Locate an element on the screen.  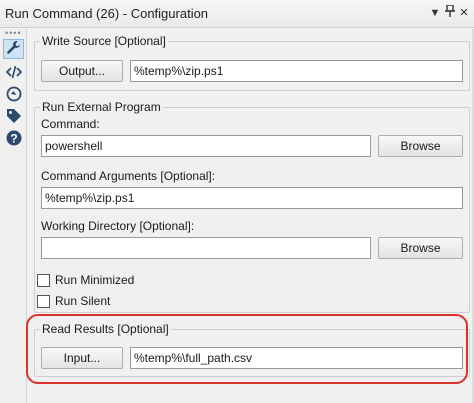
wrench-icon is located at coordinates (13, 49).